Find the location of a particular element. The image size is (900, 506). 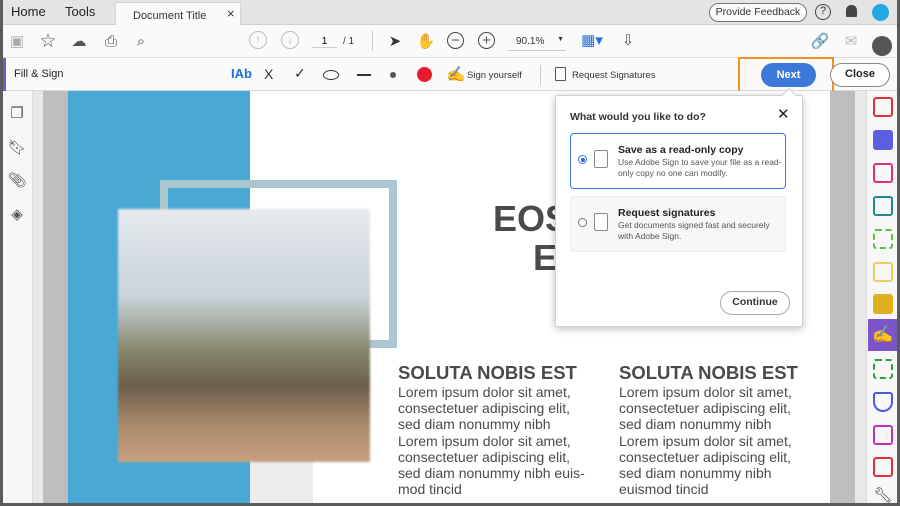

zoom-value: 90.1% is located at coordinates (530, 41).